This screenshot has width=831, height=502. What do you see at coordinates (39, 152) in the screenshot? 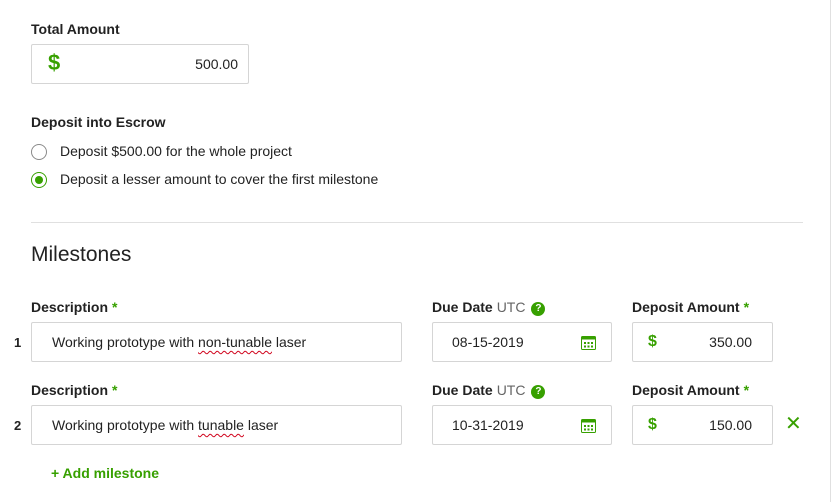
I see `escrow-whole-project-radio` at bounding box center [39, 152].